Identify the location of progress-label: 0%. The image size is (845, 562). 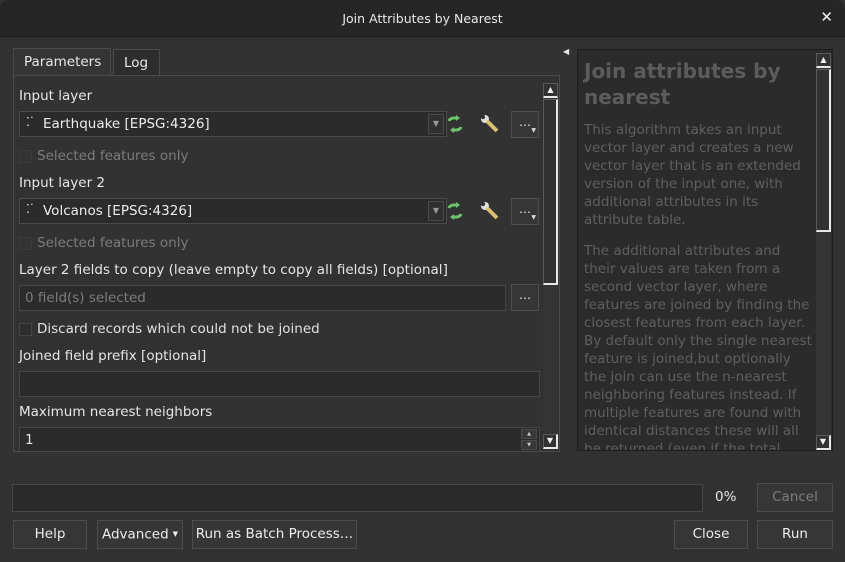
(726, 497).